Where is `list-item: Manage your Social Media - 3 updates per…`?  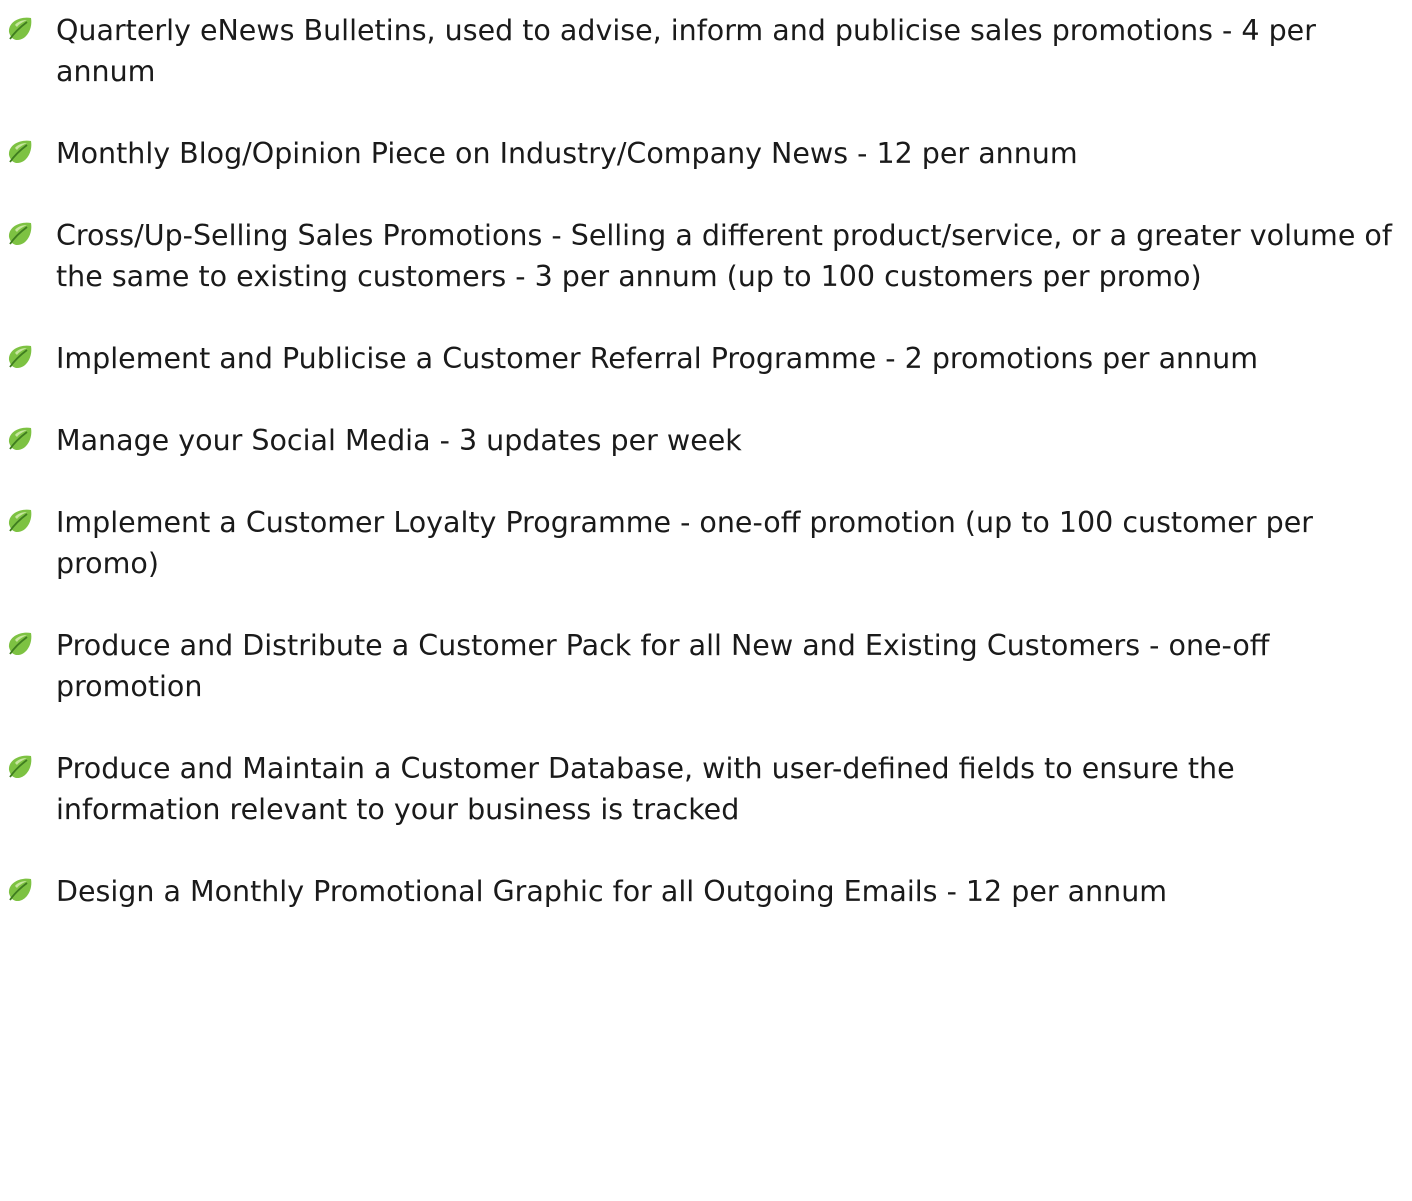
list-item: Manage your Social Media - 3 updates per… is located at coordinates (706, 440).